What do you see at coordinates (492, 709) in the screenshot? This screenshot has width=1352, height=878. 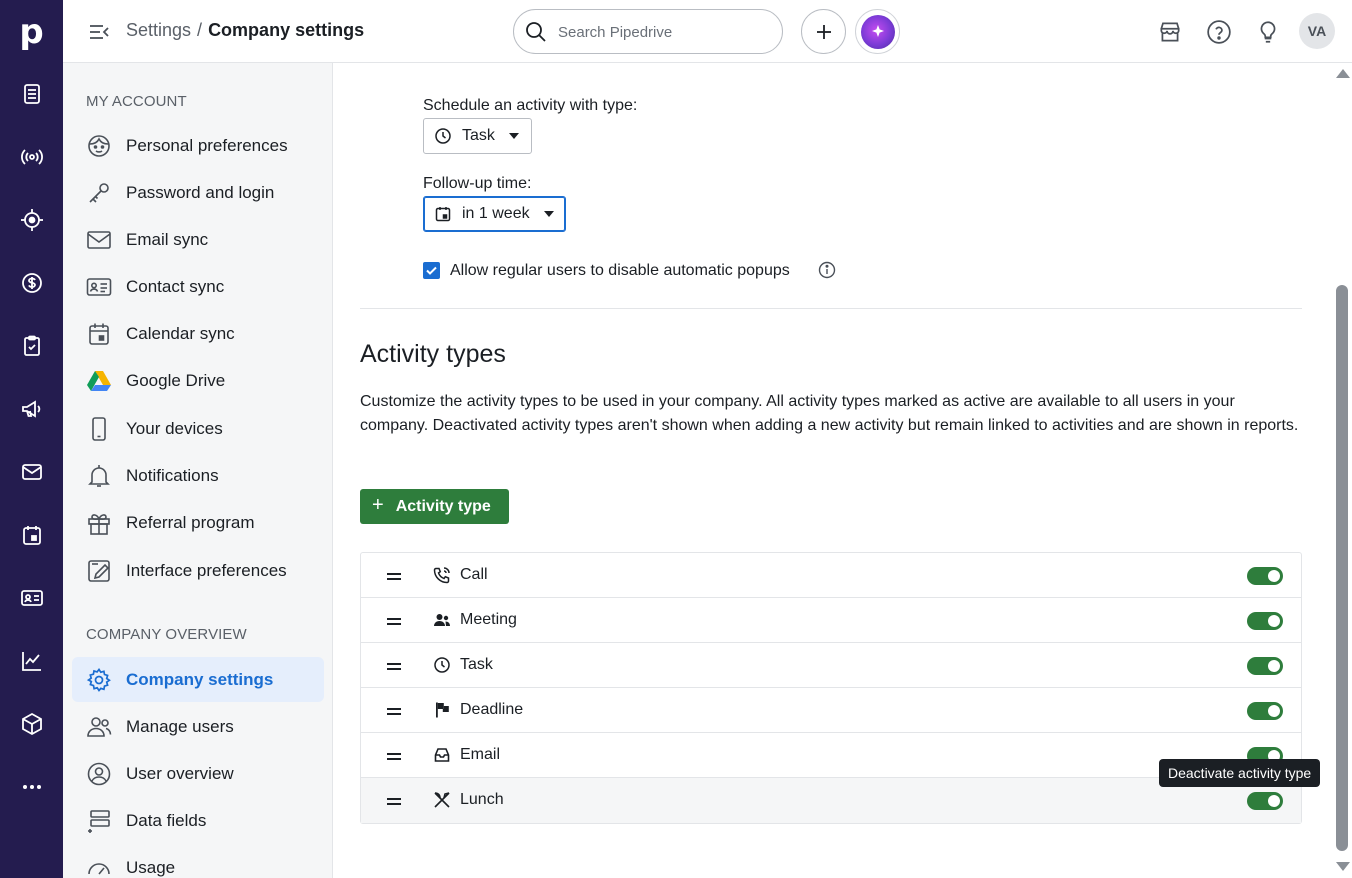 I see `activity-type-name: Deadline` at bounding box center [492, 709].